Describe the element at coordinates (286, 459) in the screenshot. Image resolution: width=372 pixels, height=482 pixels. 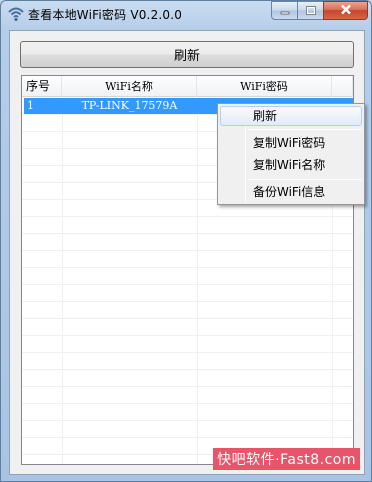
I see `watermark: 快吧软件·Fast8.com` at that location.